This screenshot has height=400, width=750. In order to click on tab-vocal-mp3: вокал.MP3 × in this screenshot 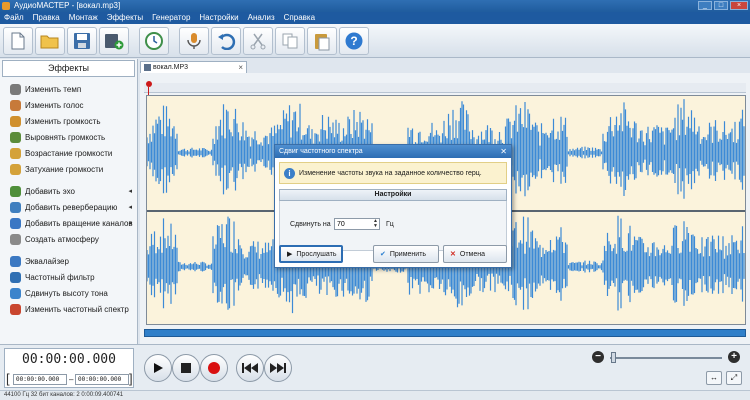, I will do `click(193, 67)`.